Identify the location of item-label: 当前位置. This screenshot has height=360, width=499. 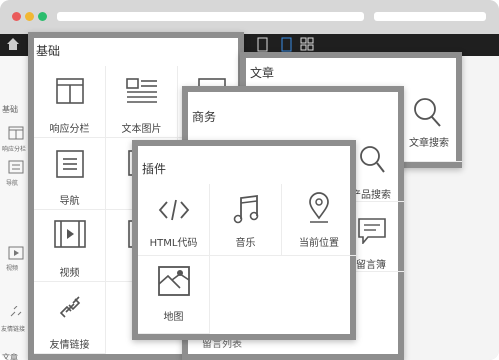
(319, 243).